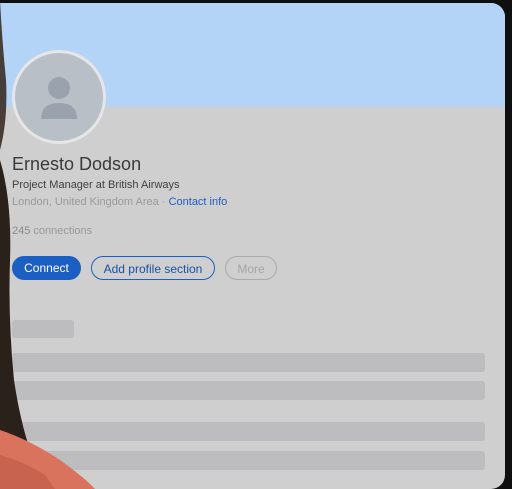 This screenshot has width=512, height=489. I want to click on profile-location: London, United Kingdom Area, so click(85, 202).